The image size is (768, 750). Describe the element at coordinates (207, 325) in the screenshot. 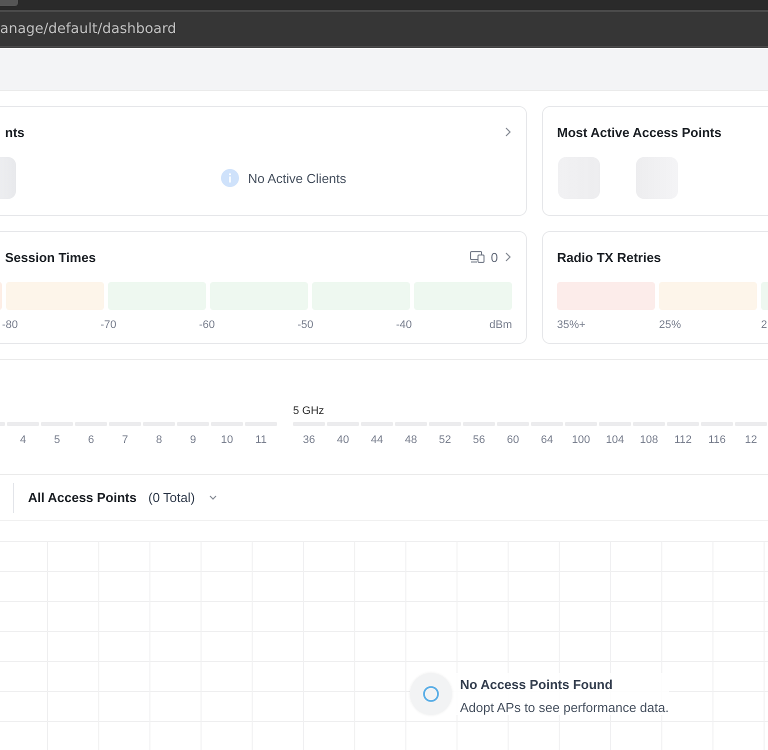

I see `scale-label: -60` at that location.